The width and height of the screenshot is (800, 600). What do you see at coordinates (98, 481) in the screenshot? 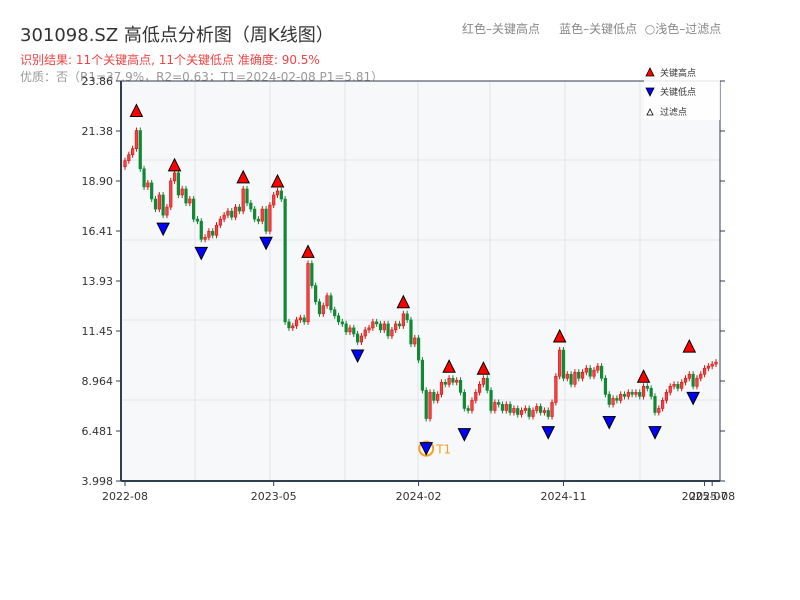
I see `y-tick-label: 3.998` at bounding box center [98, 481].